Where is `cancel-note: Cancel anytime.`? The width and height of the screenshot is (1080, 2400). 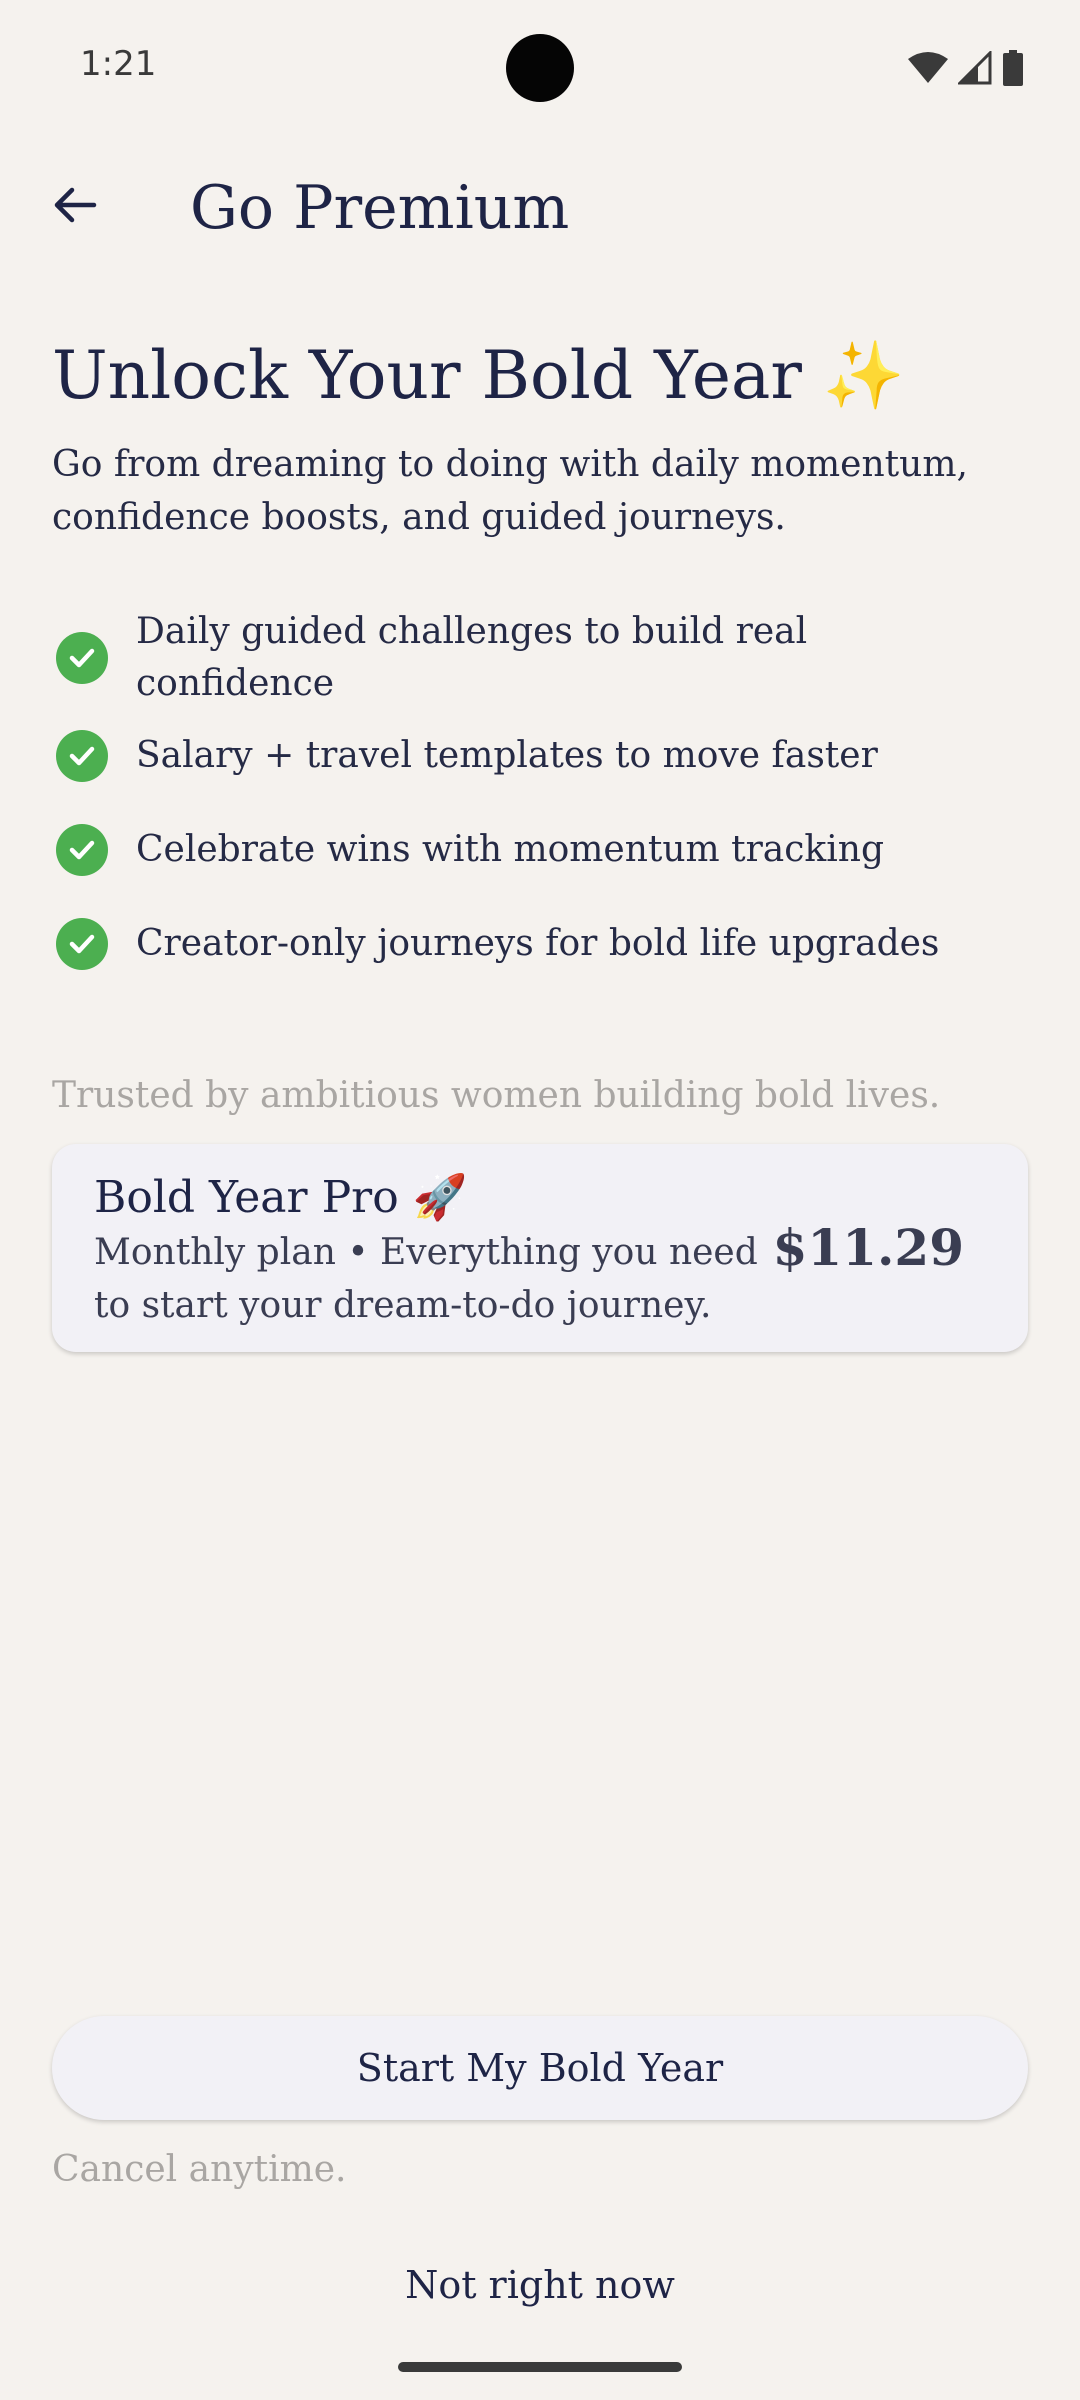 cancel-note: Cancel anytime. is located at coordinates (199, 2169).